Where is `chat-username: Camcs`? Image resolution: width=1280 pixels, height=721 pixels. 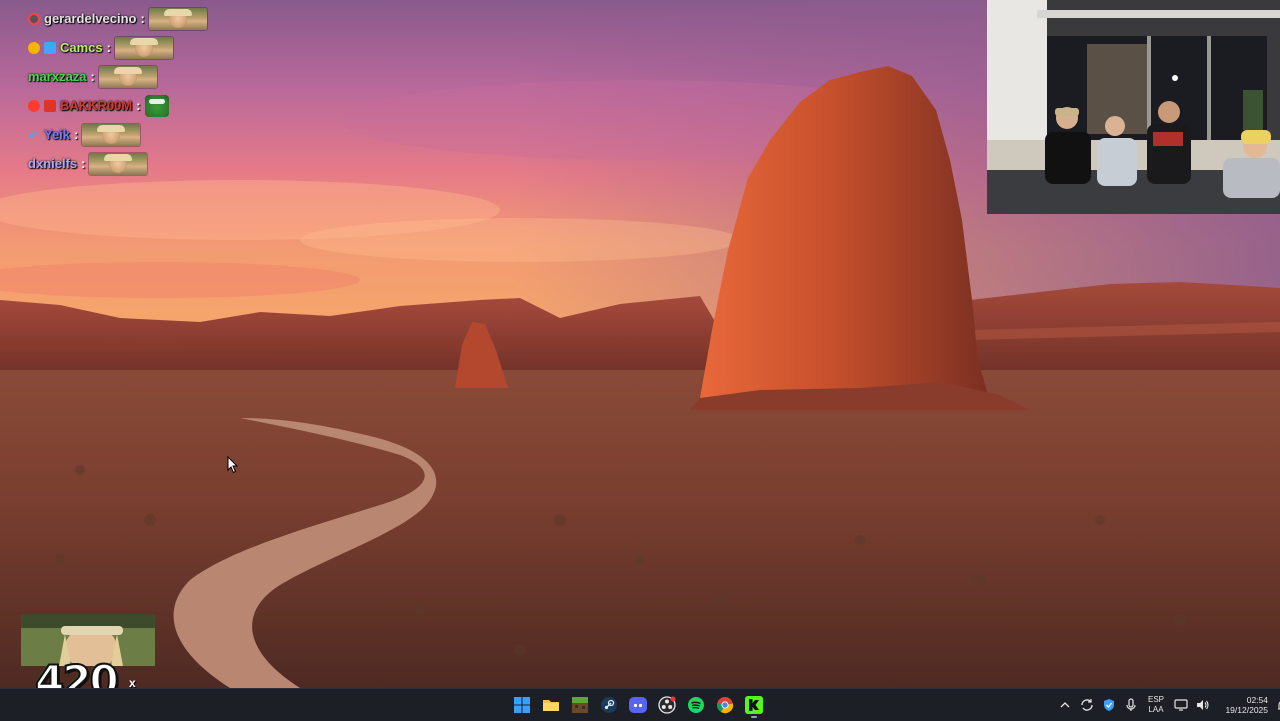 chat-username: Camcs is located at coordinates (81, 47).